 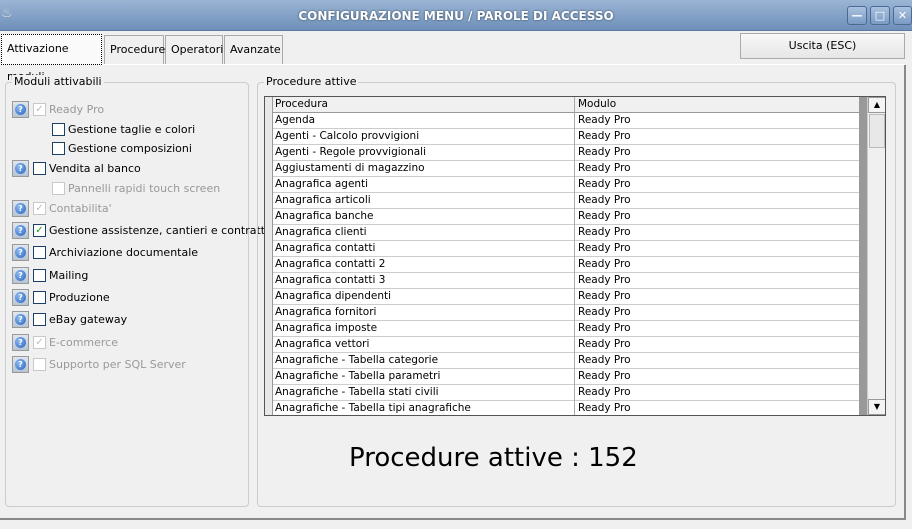 I want to click on tab-attivazione-moduli: Attivazione moduli, so click(x=51, y=58).